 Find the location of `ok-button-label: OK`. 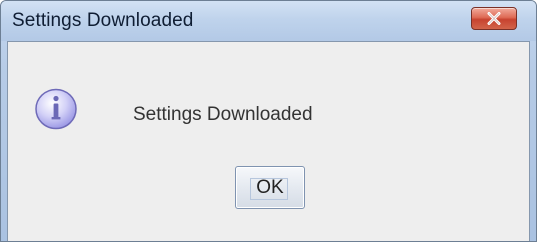

ok-button-label: OK is located at coordinates (270, 187).